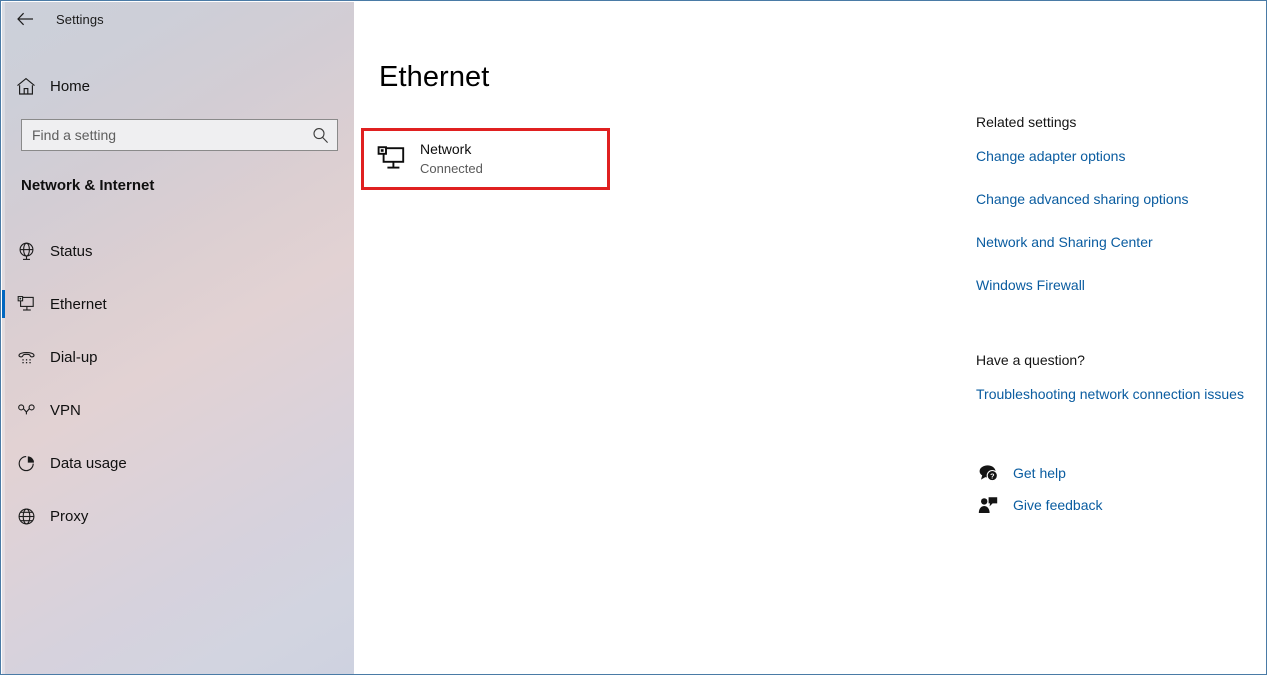 The image size is (1267, 675). I want to click on pie-chart-icon, so click(26, 463).